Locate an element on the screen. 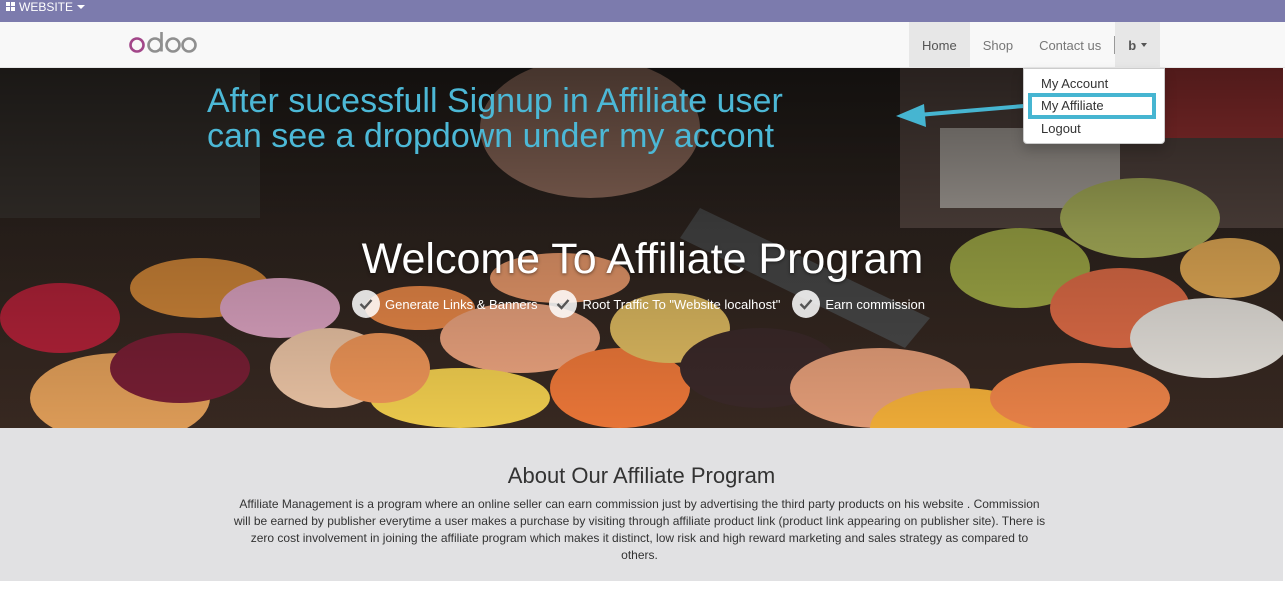 The image size is (1285, 599). nav-shop: Shop is located at coordinates (998, 45).